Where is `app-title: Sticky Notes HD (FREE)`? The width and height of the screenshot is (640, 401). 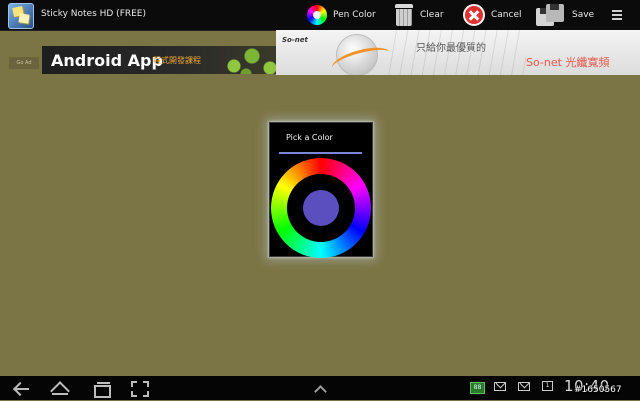
app-title: Sticky Notes HD (FREE) is located at coordinates (94, 14).